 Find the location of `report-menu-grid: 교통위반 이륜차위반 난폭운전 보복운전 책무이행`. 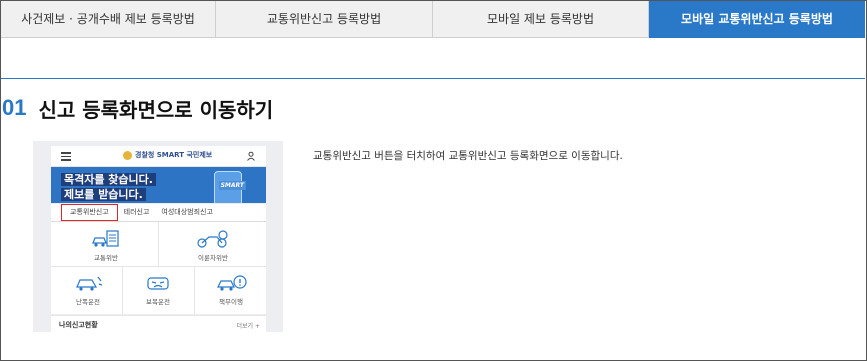

report-menu-grid: 교통위반 이륜차위반 난폭운전 보복운전 책무이행 is located at coordinates (158, 268).